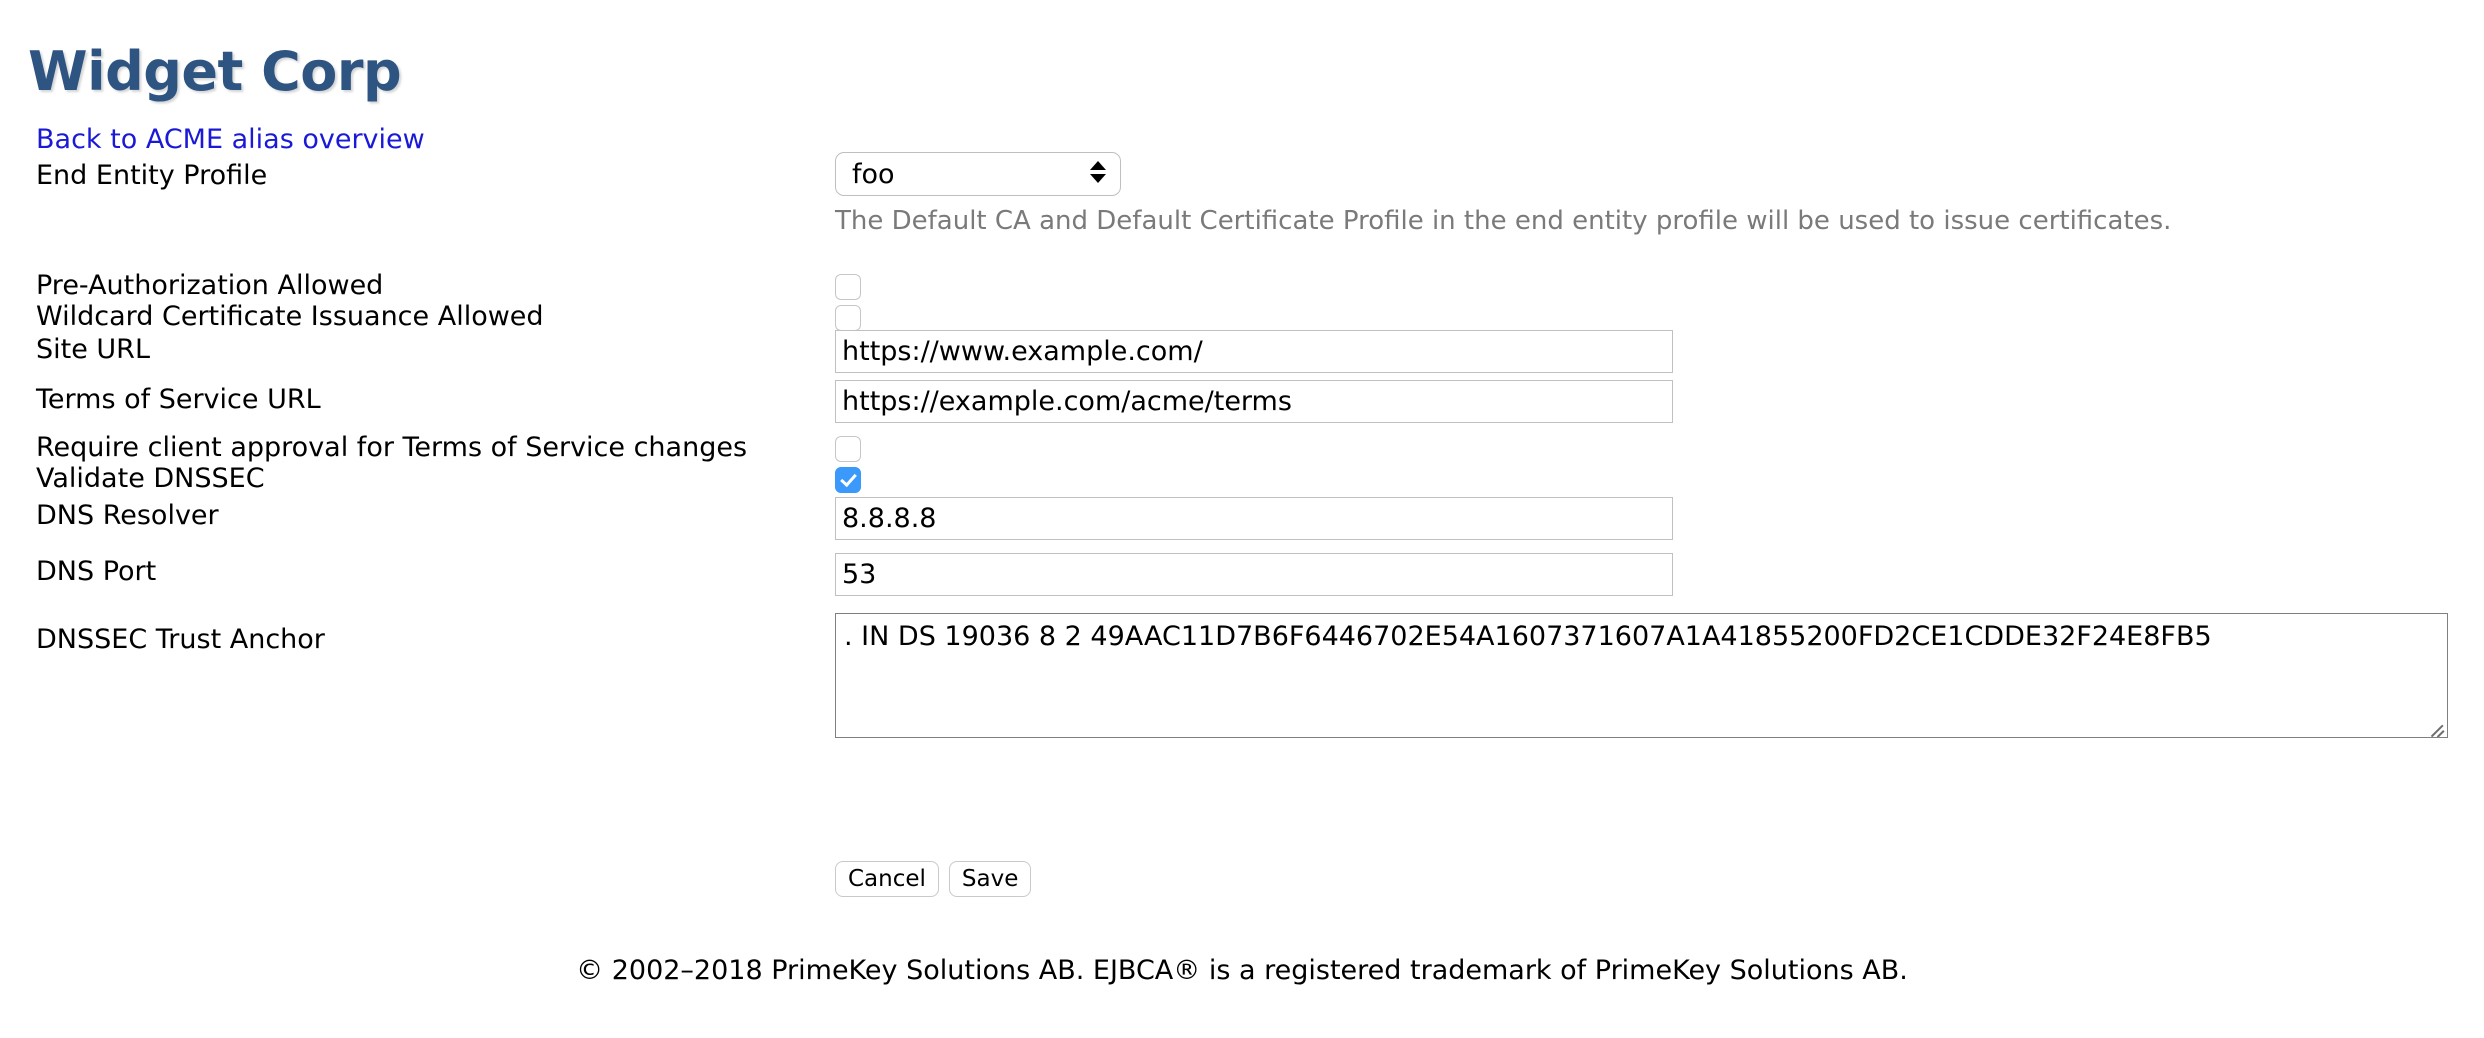 The height and width of the screenshot is (1038, 2484). I want to click on label-site-url: Site URL, so click(93, 349).